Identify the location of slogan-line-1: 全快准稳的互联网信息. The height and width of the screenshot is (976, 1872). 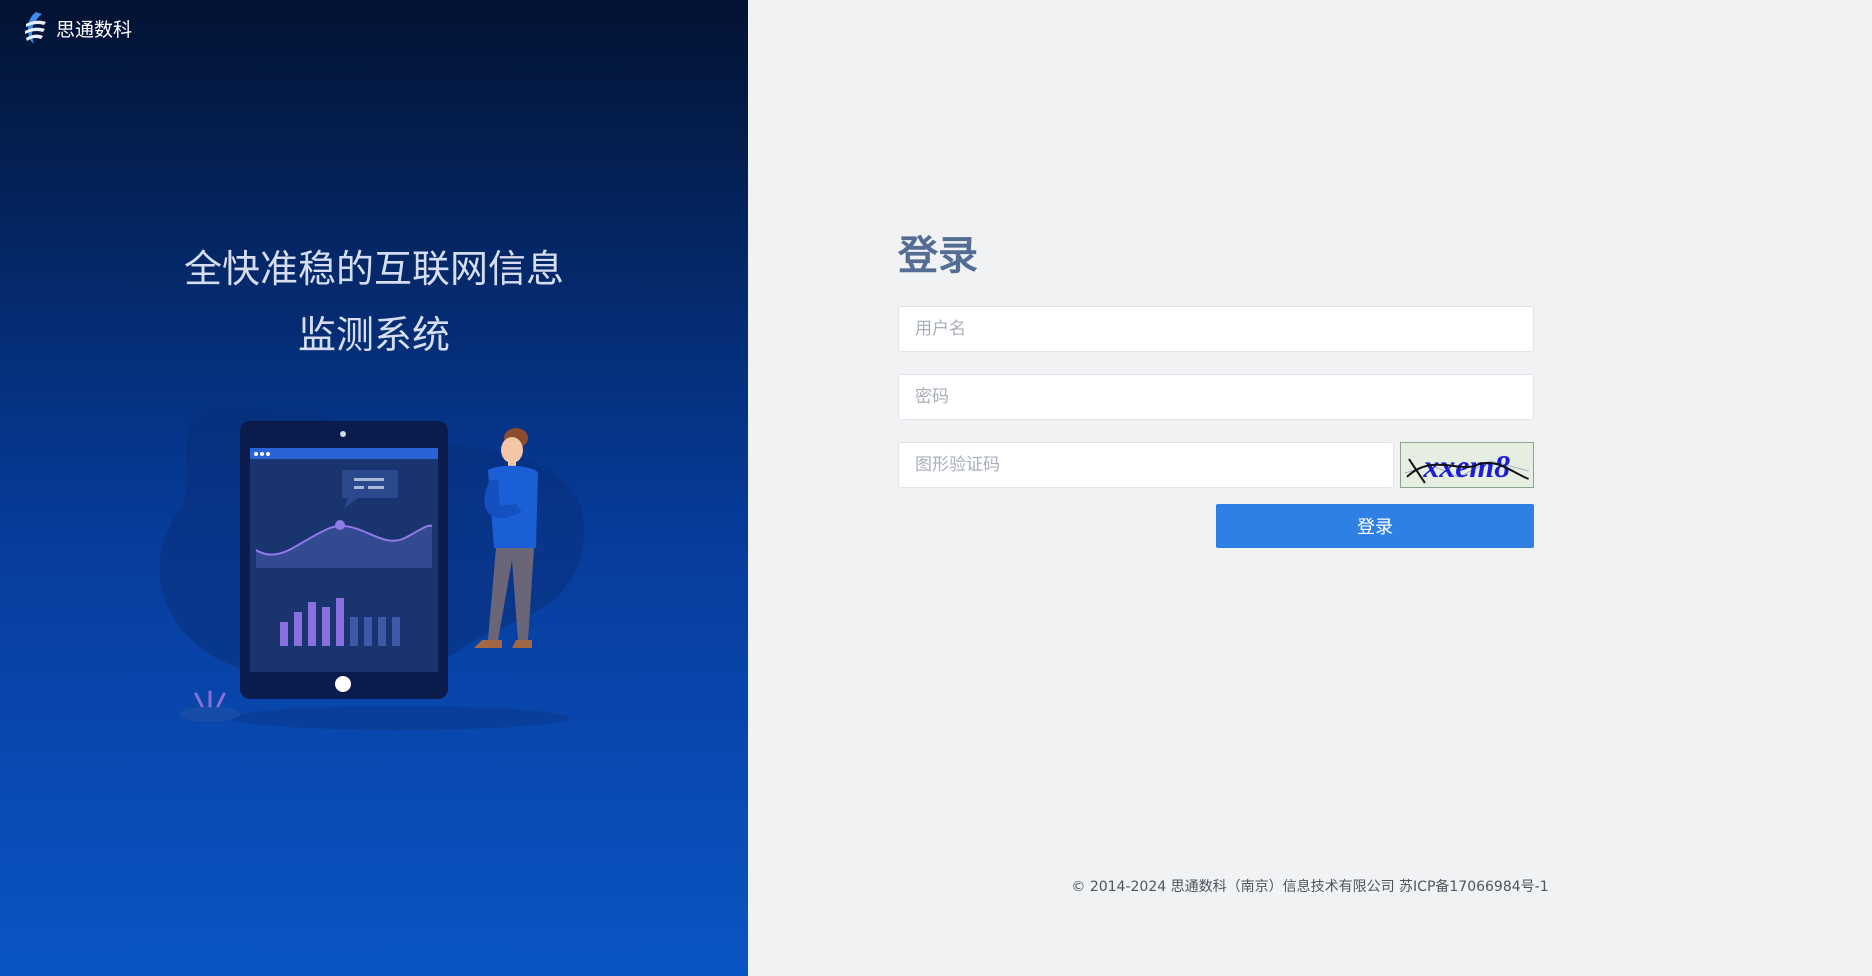
(373, 269).